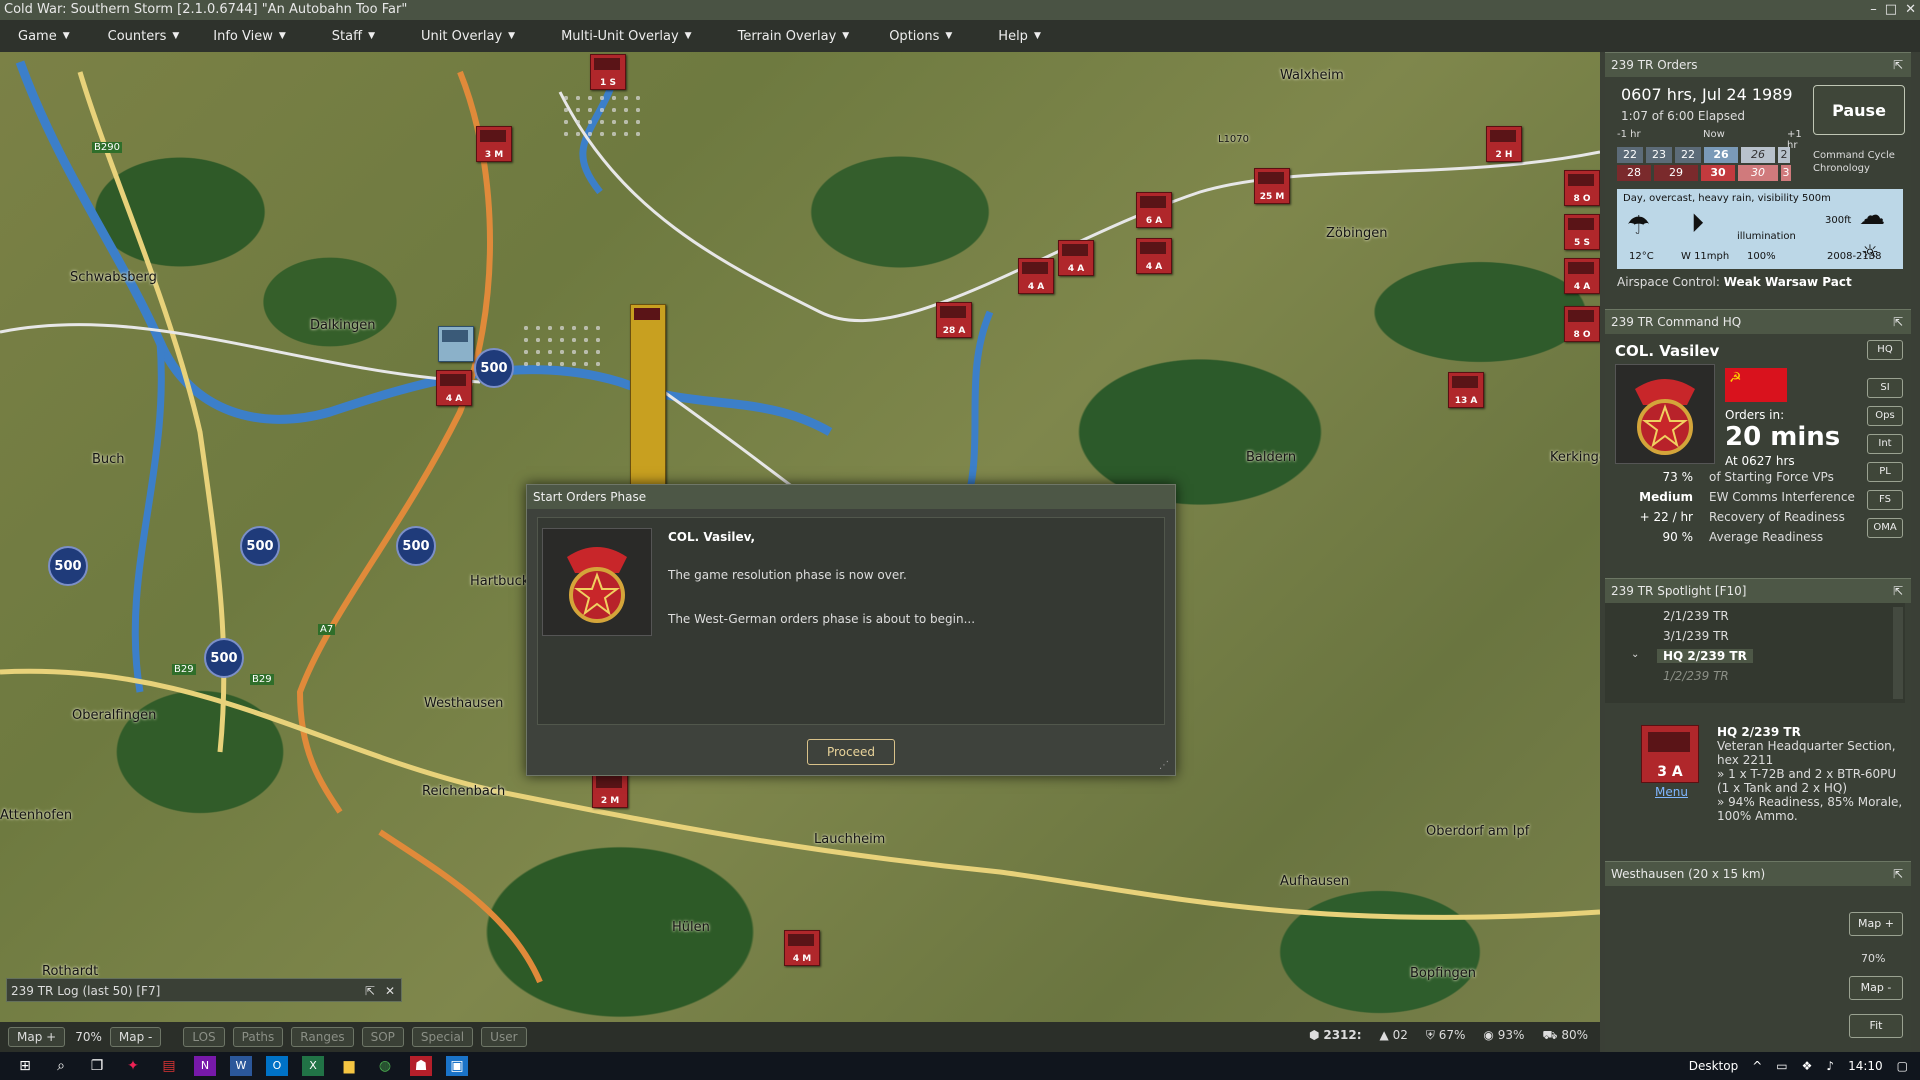 The image size is (1920, 1080). What do you see at coordinates (1659, 155) in the screenshot?
I see `chrono-cell: 23` at bounding box center [1659, 155].